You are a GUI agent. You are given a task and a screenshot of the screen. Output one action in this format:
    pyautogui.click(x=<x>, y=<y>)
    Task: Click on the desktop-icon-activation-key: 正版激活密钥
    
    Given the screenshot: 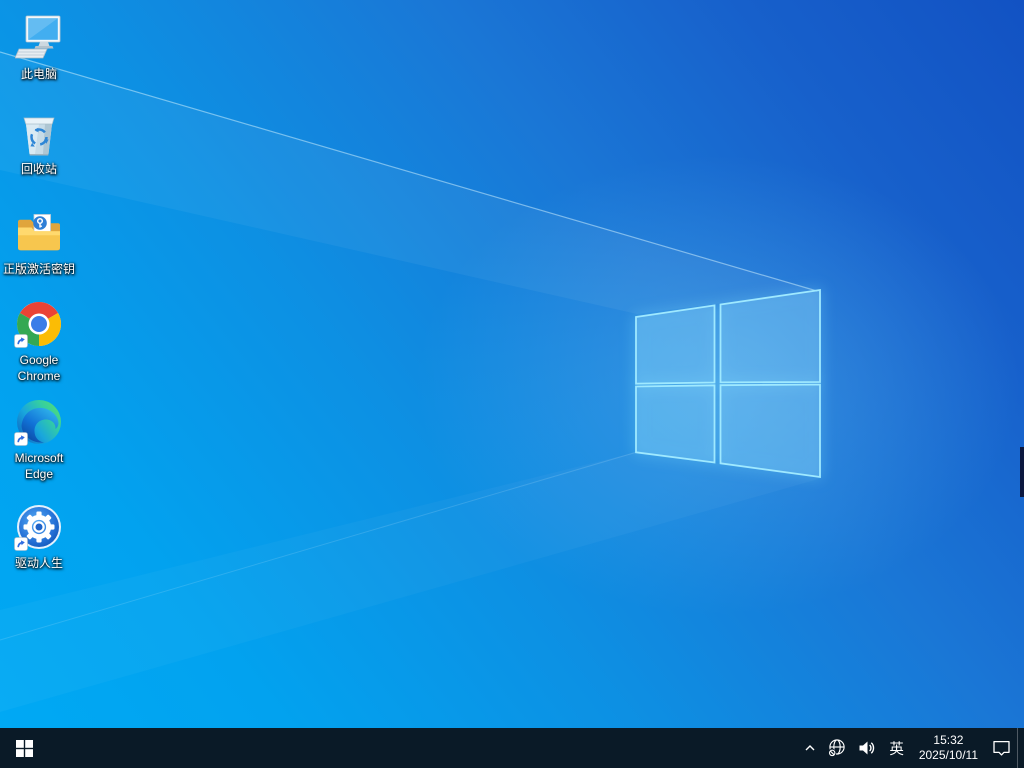 What is the action you would take?
    pyautogui.click(x=39, y=242)
    